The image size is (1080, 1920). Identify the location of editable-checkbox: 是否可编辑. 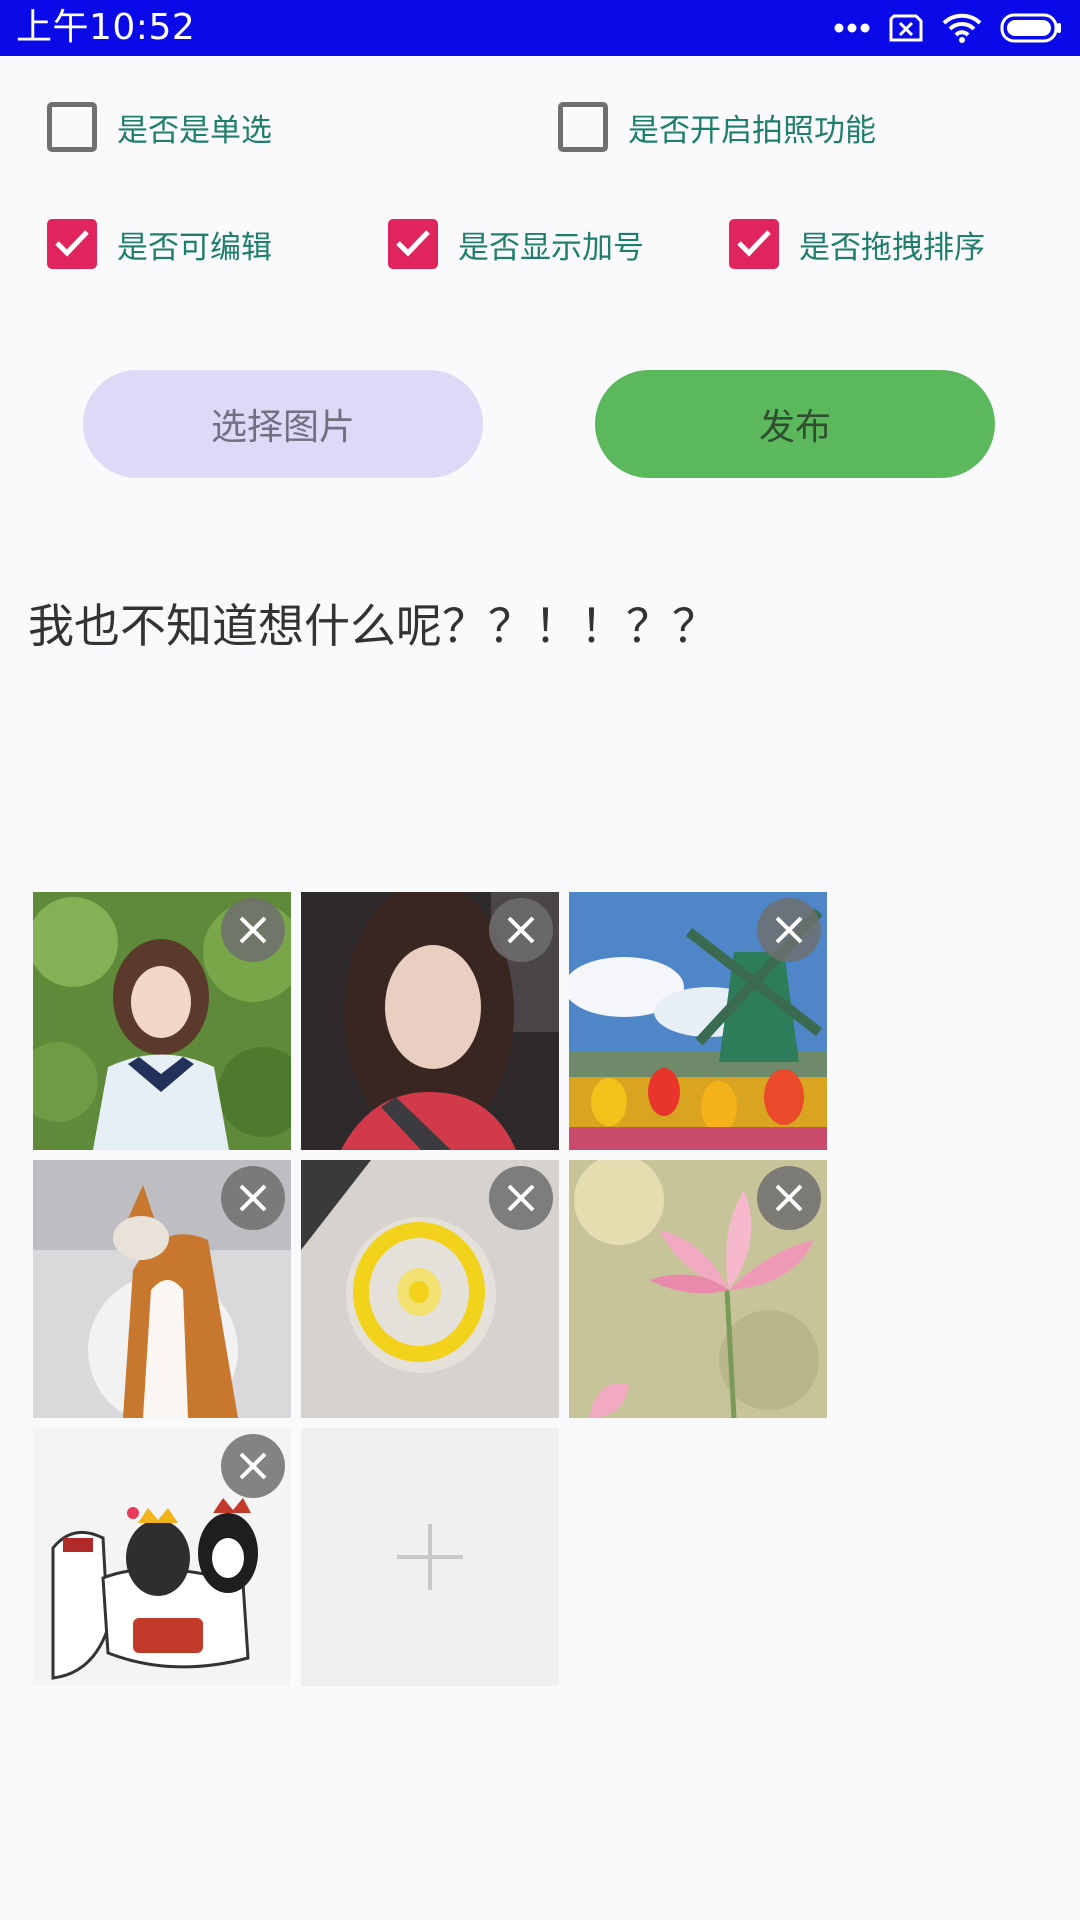
(159, 244).